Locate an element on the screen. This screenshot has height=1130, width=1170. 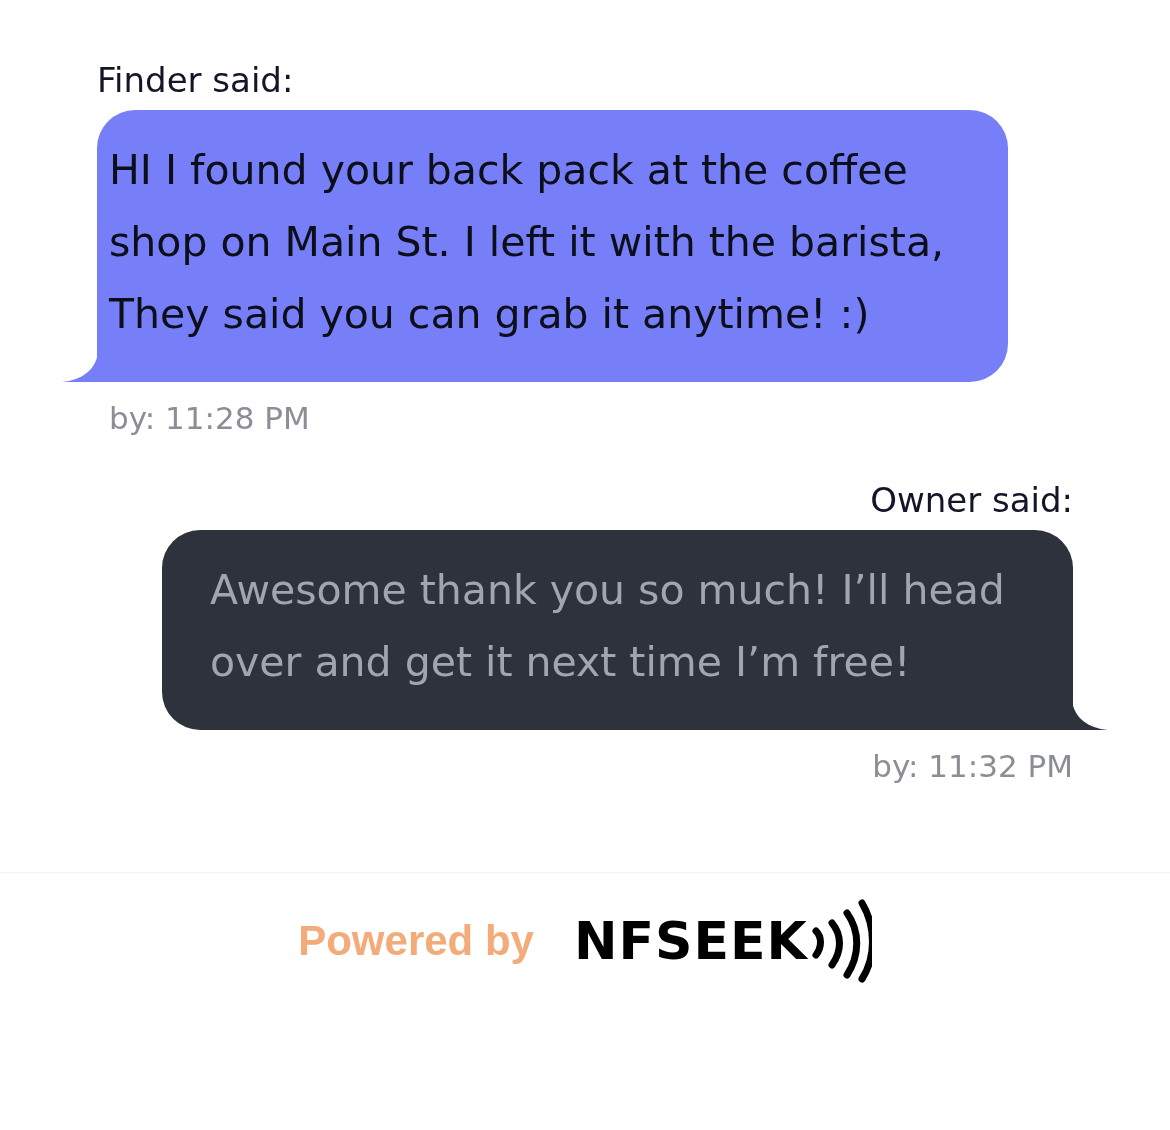
sender-label: Finder said: is located at coordinates (195, 80).